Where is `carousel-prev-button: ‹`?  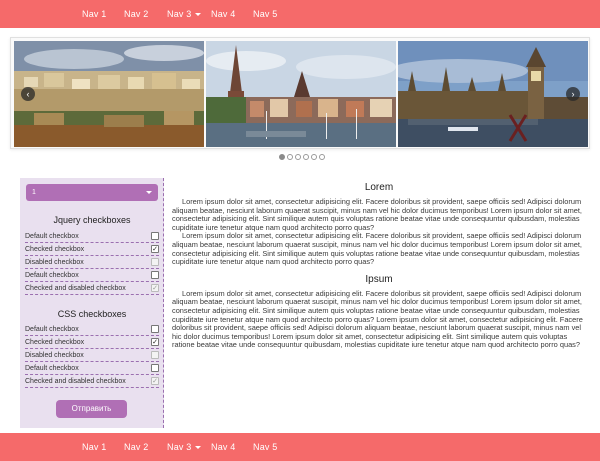 carousel-prev-button: ‹ is located at coordinates (28, 94).